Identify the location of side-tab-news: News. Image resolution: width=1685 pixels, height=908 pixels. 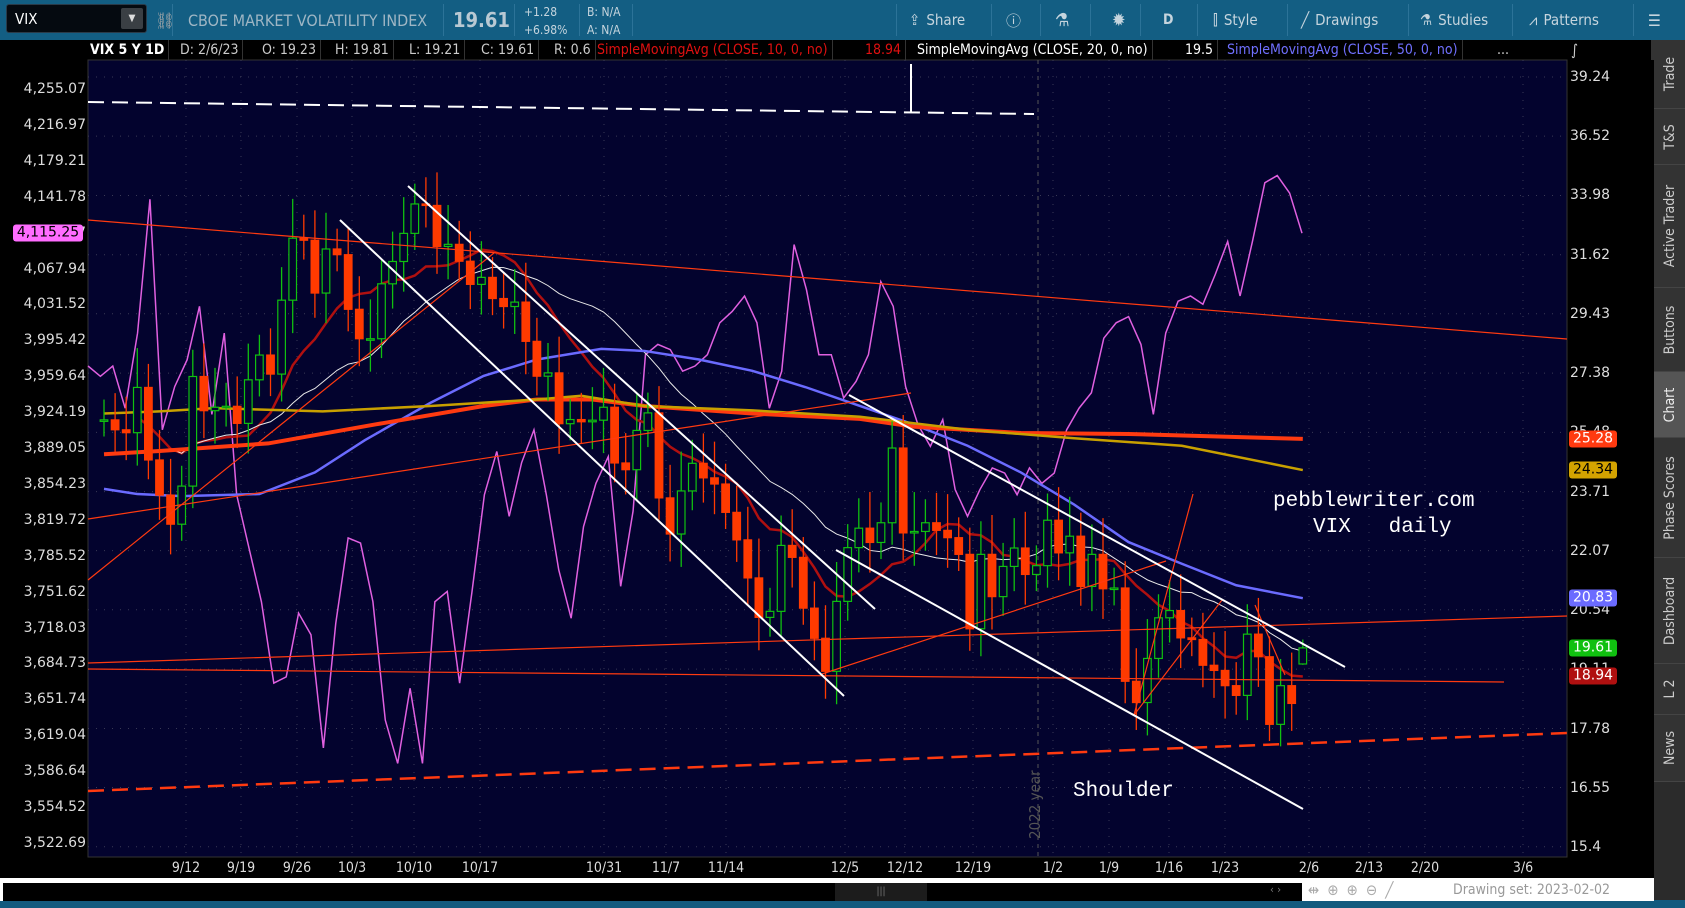
(1669, 748).